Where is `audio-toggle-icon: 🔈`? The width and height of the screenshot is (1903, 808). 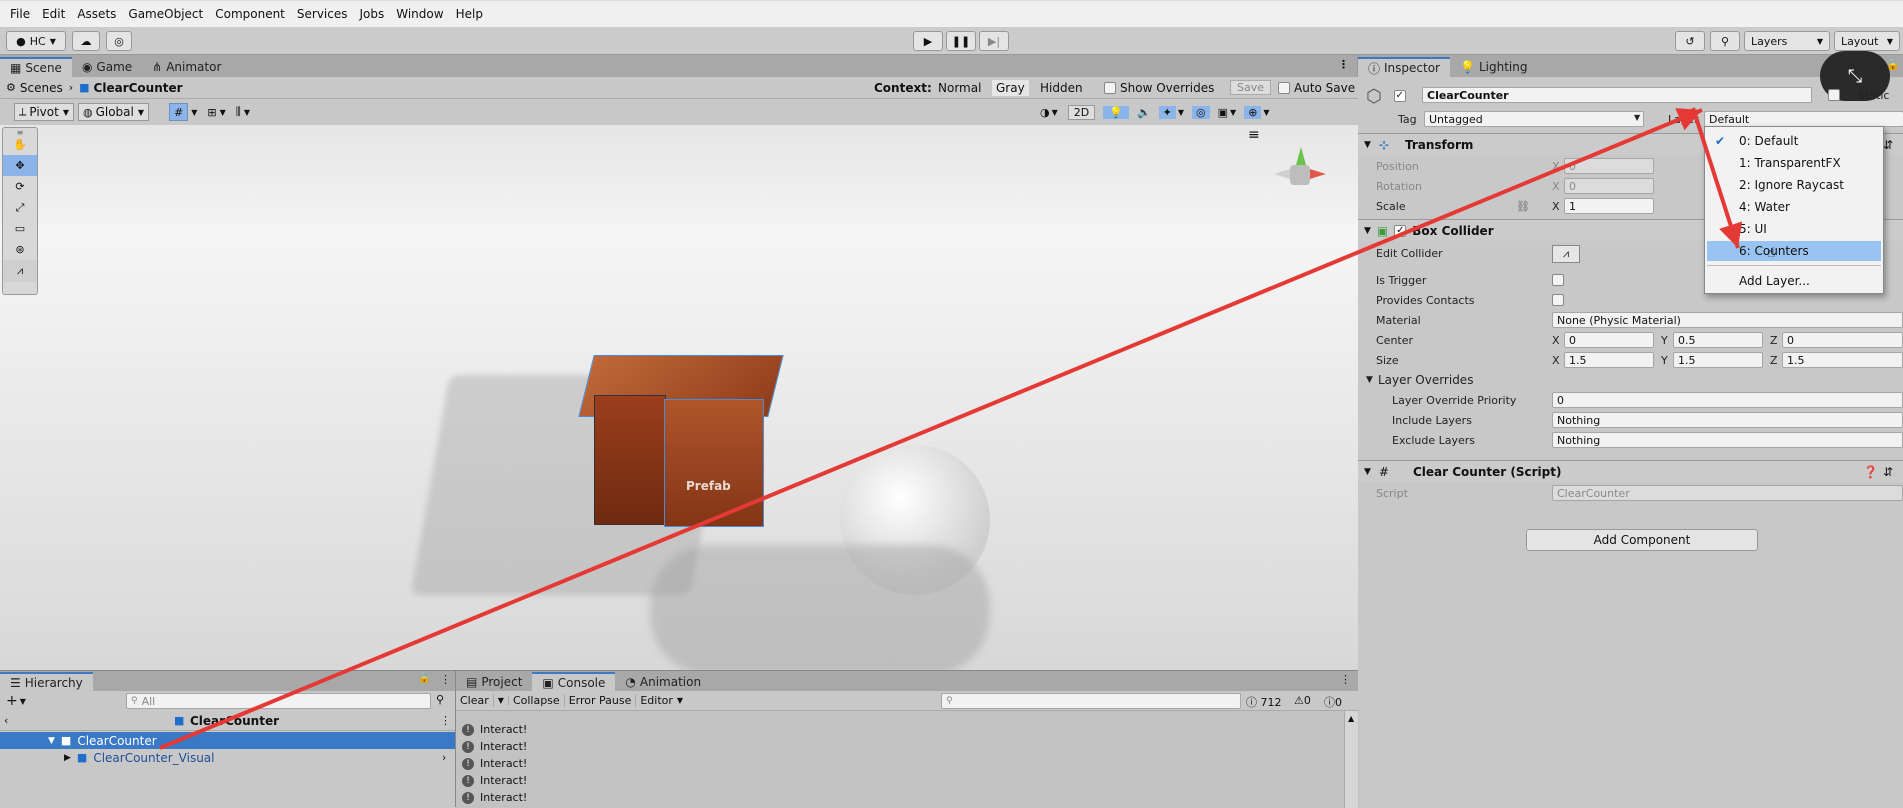
audio-toggle-icon: 🔈 is located at coordinates (1144, 112).